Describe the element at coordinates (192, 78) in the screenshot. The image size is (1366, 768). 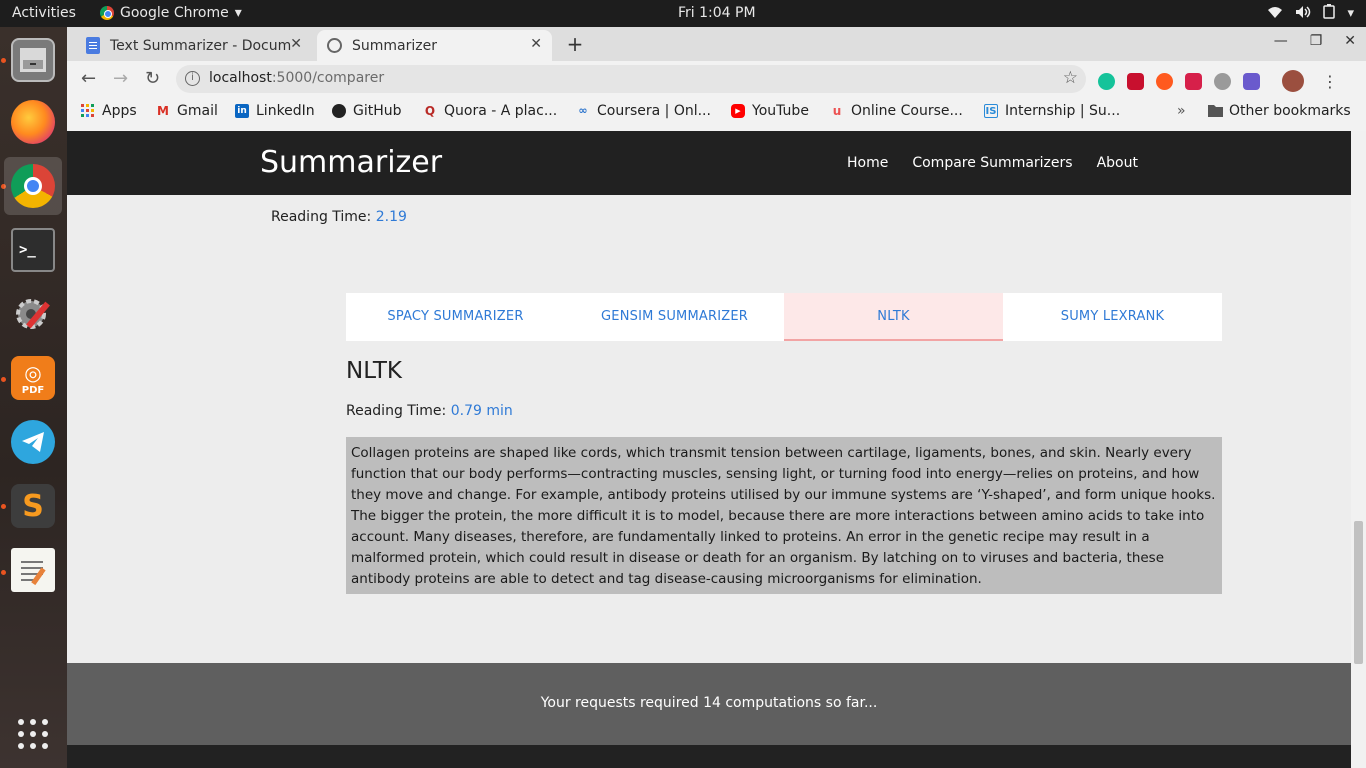
I see `info-icon: i` at that location.